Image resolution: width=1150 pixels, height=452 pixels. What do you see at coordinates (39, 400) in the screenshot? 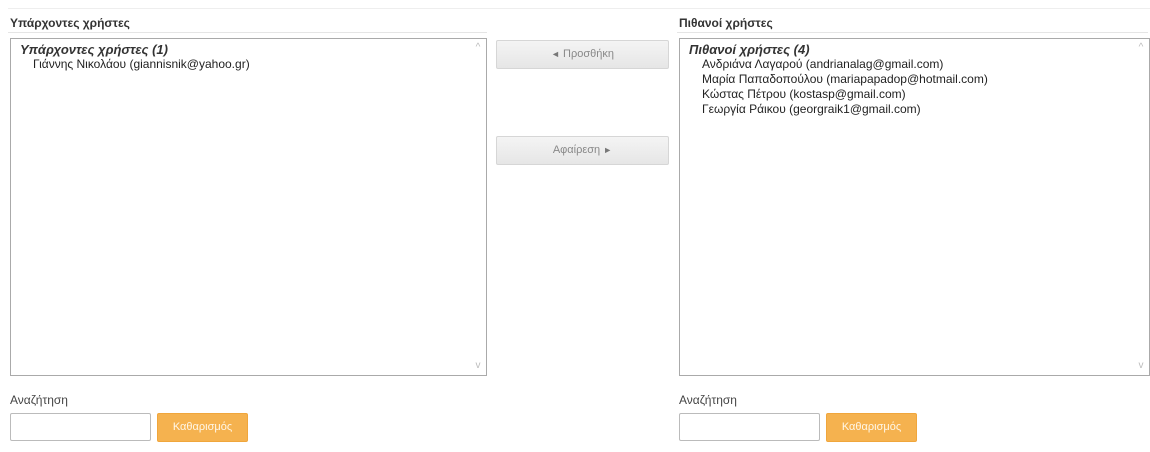
I see `existing-users-search-label: Αναζήτηση` at bounding box center [39, 400].